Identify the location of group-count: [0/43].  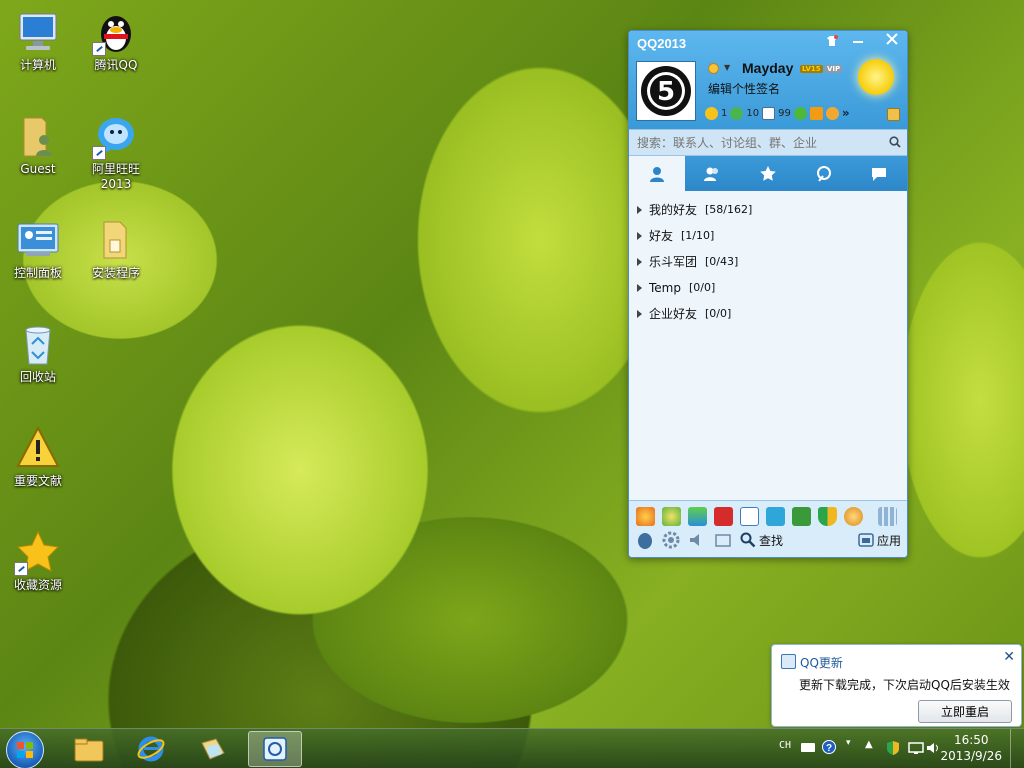
(722, 261).